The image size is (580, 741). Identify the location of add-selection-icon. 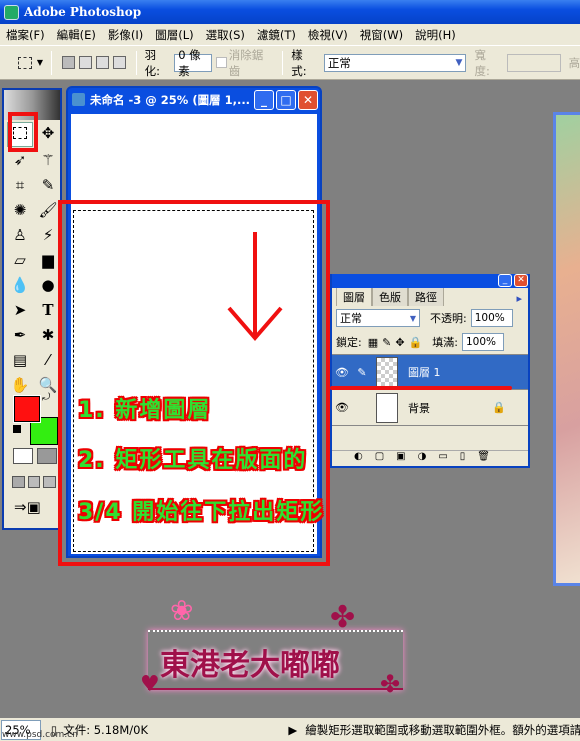
(85, 62).